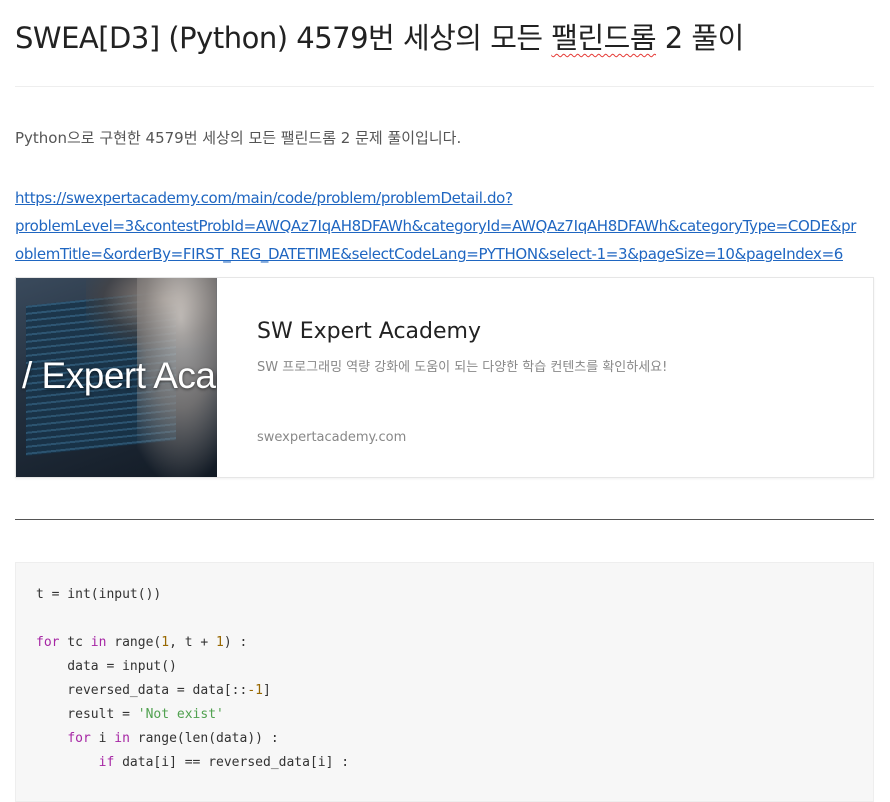 This screenshot has width=890, height=802. Describe the element at coordinates (192, 595) in the screenshot. I see `code-line-1: t = int(input())` at that location.